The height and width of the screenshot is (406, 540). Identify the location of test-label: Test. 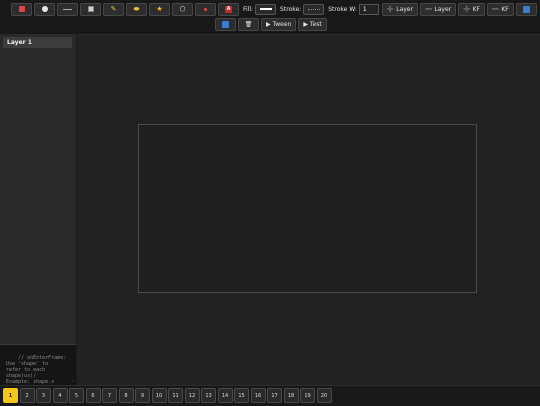
(315, 24).